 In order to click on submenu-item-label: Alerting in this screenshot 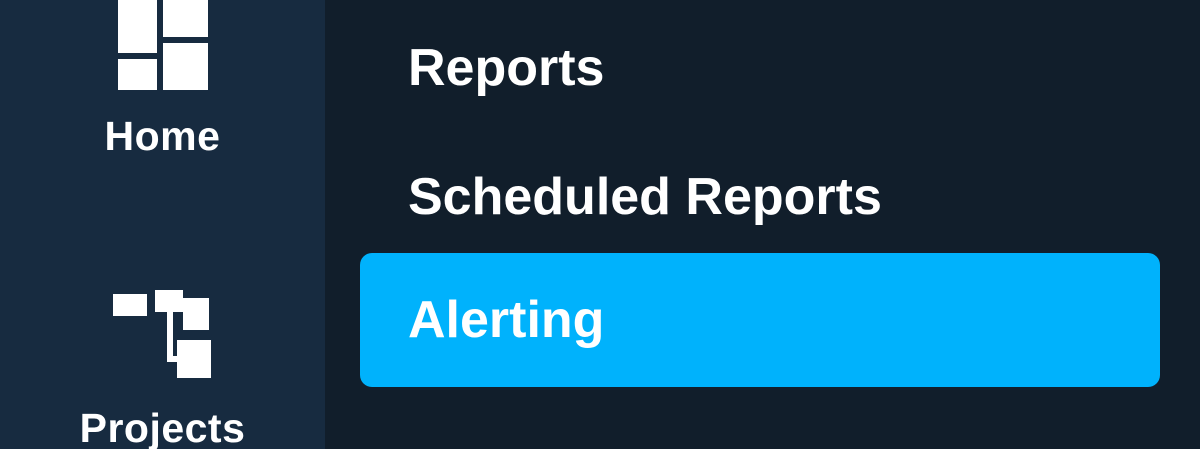, I will do `click(506, 320)`.